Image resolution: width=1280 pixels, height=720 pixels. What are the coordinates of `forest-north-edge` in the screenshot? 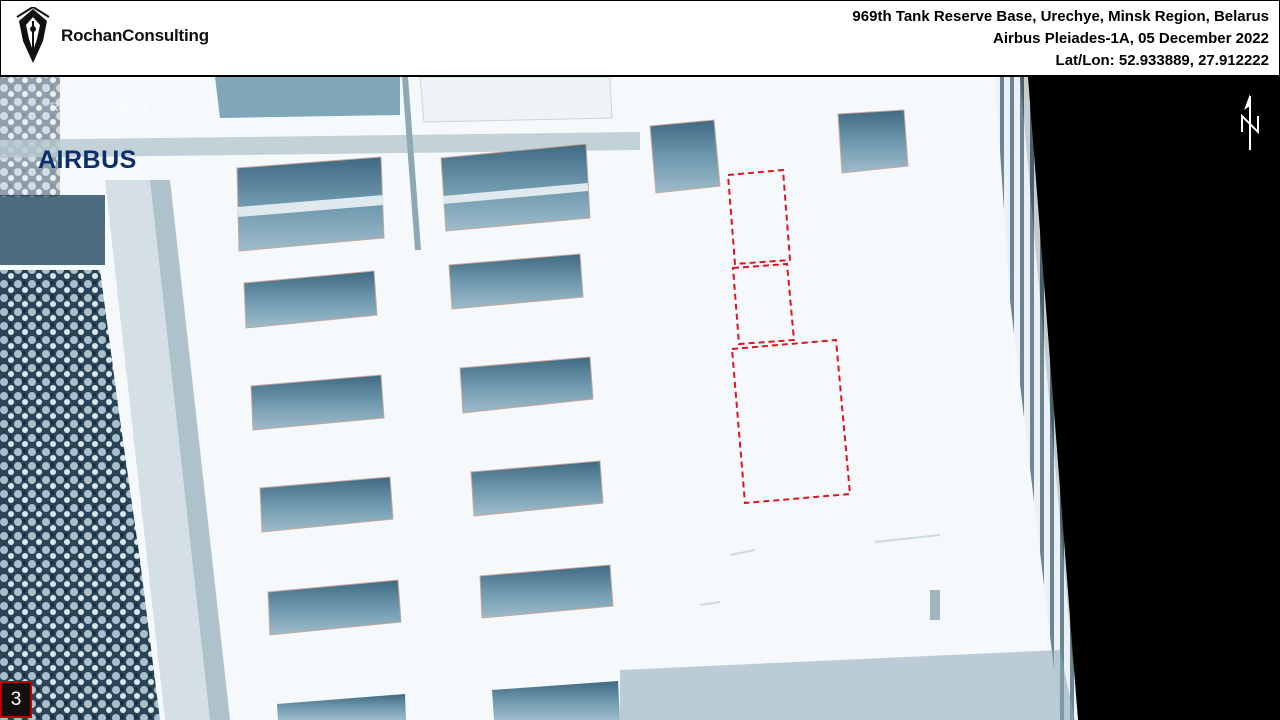 It's located at (30, 137).